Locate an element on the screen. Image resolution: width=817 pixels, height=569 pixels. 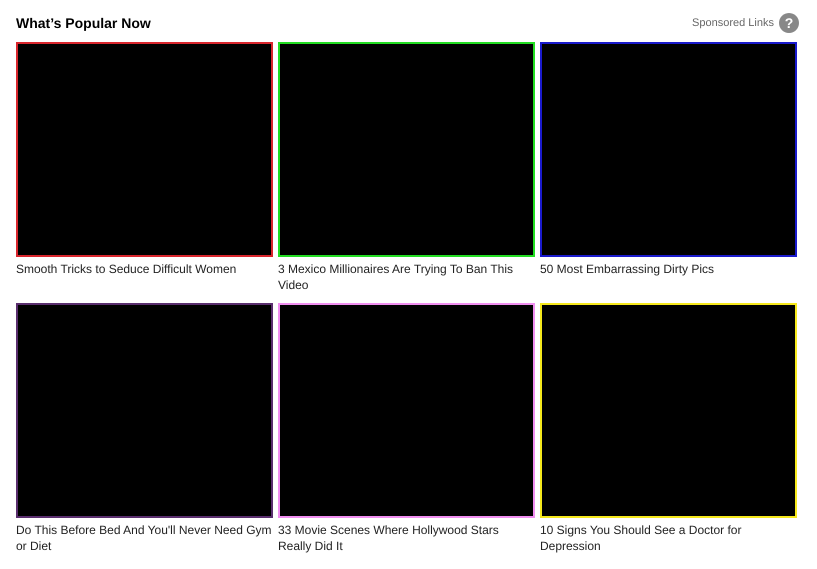
article-link: 33 Movie Scenes Where Hollywood Stars Really Did It is located at coordinates (406, 538).